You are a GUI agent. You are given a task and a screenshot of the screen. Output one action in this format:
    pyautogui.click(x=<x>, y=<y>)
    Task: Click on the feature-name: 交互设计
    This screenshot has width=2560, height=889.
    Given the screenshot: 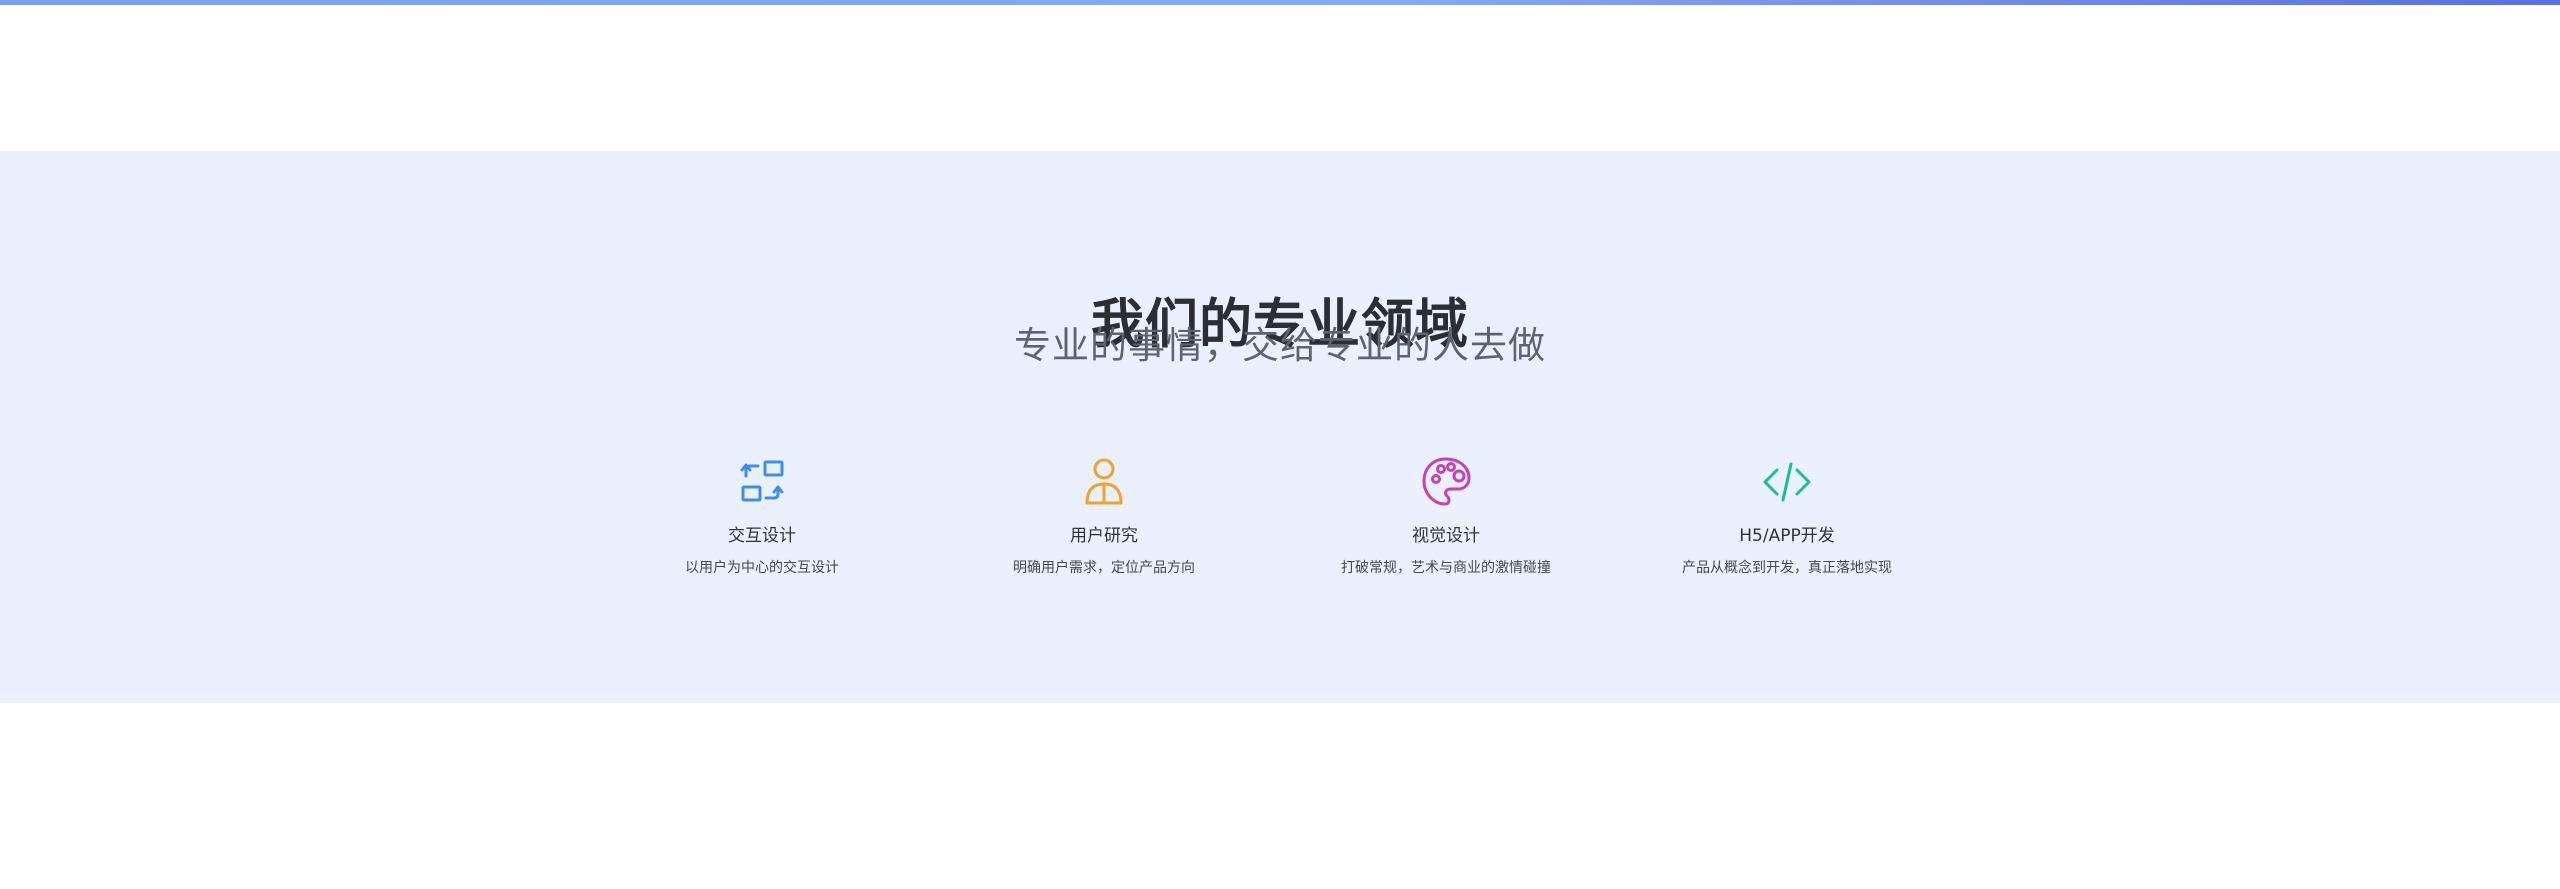 What is the action you would take?
    pyautogui.click(x=762, y=536)
    